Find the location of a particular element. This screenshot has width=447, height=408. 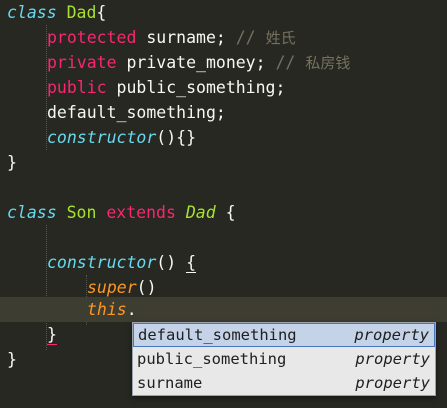

code-line: constructor(){} is located at coordinates (223, 137).